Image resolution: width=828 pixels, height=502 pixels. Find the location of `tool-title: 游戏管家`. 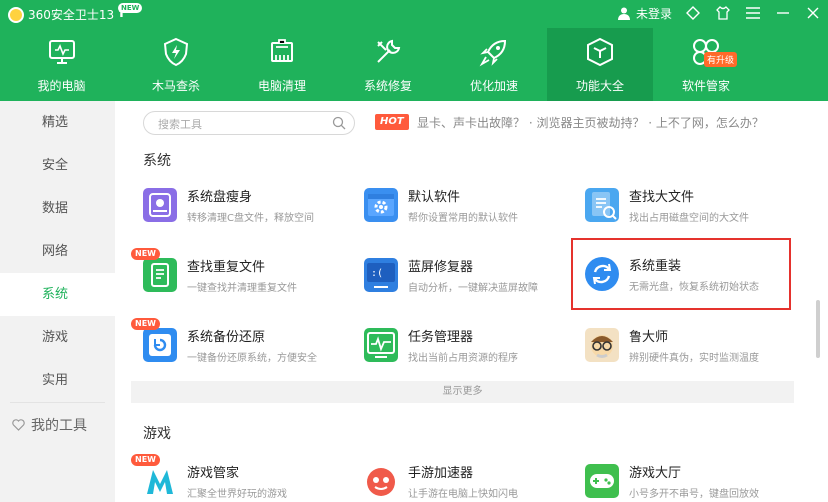

tool-title: 游戏管家 is located at coordinates (213, 473).